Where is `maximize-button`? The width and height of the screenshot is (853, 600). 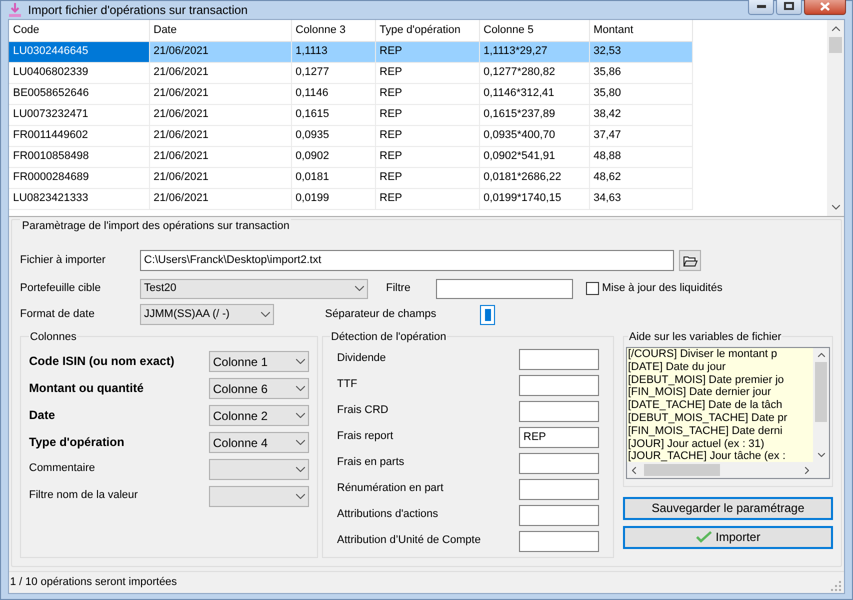 maximize-button is located at coordinates (789, 7).